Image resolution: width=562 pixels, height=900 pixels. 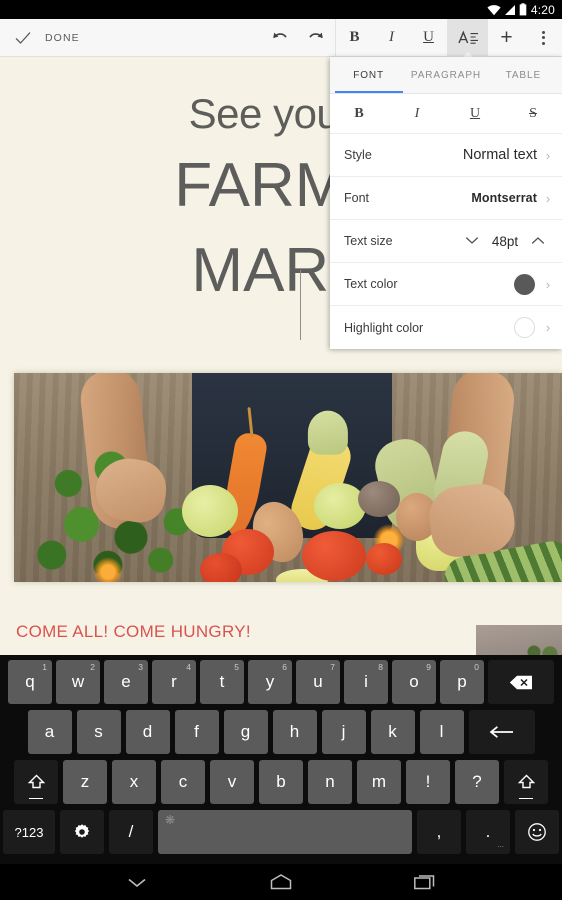 I want to click on key-c: c, so click(x=183, y=782).